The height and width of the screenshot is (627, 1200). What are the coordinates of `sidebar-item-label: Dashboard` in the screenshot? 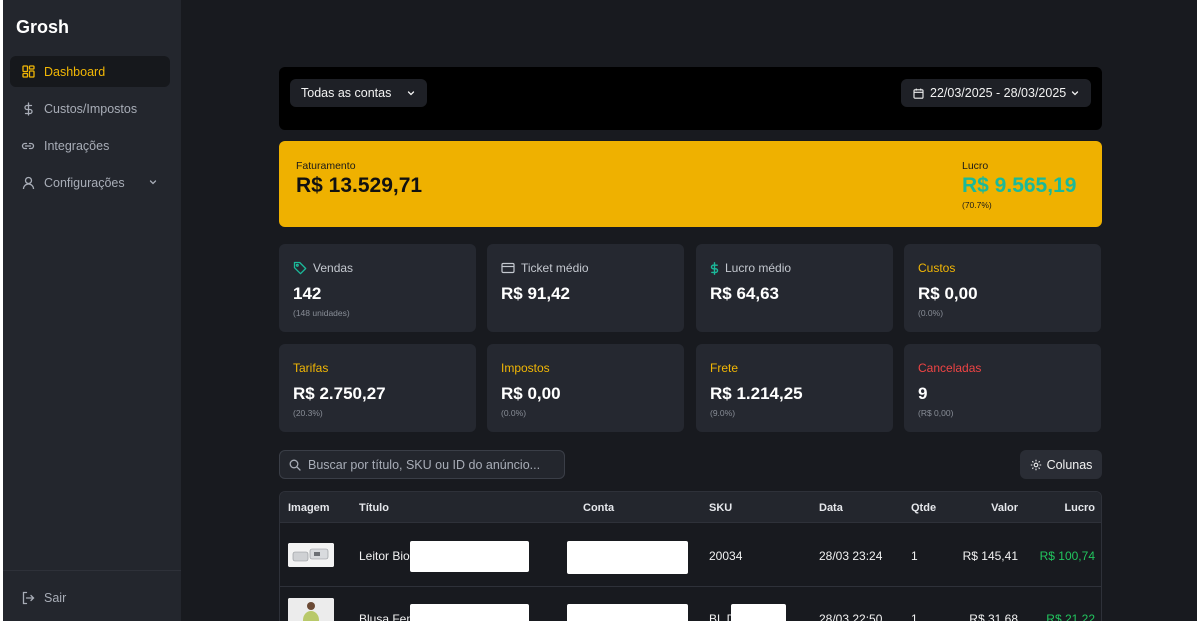 It's located at (75, 71).